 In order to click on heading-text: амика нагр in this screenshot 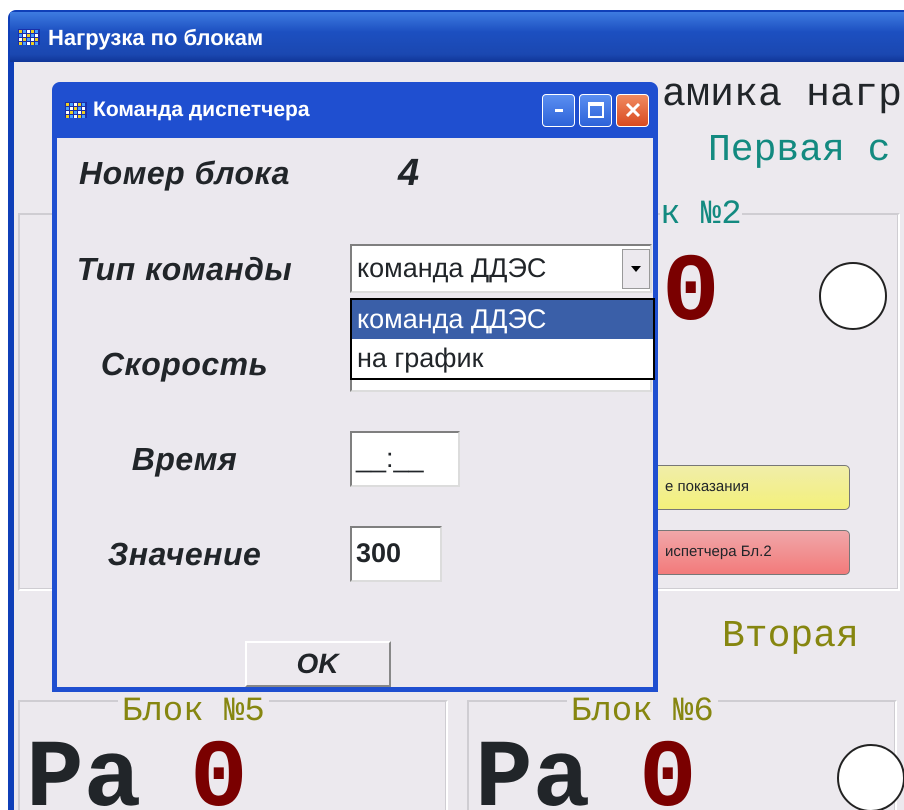, I will do `click(782, 96)`.